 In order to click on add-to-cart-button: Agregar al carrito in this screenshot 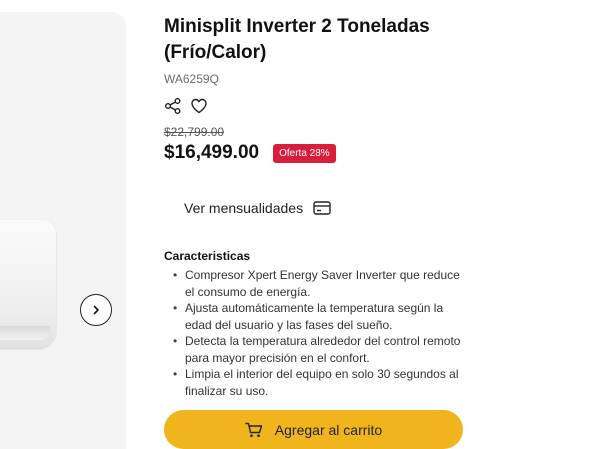, I will do `click(313, 429)`.